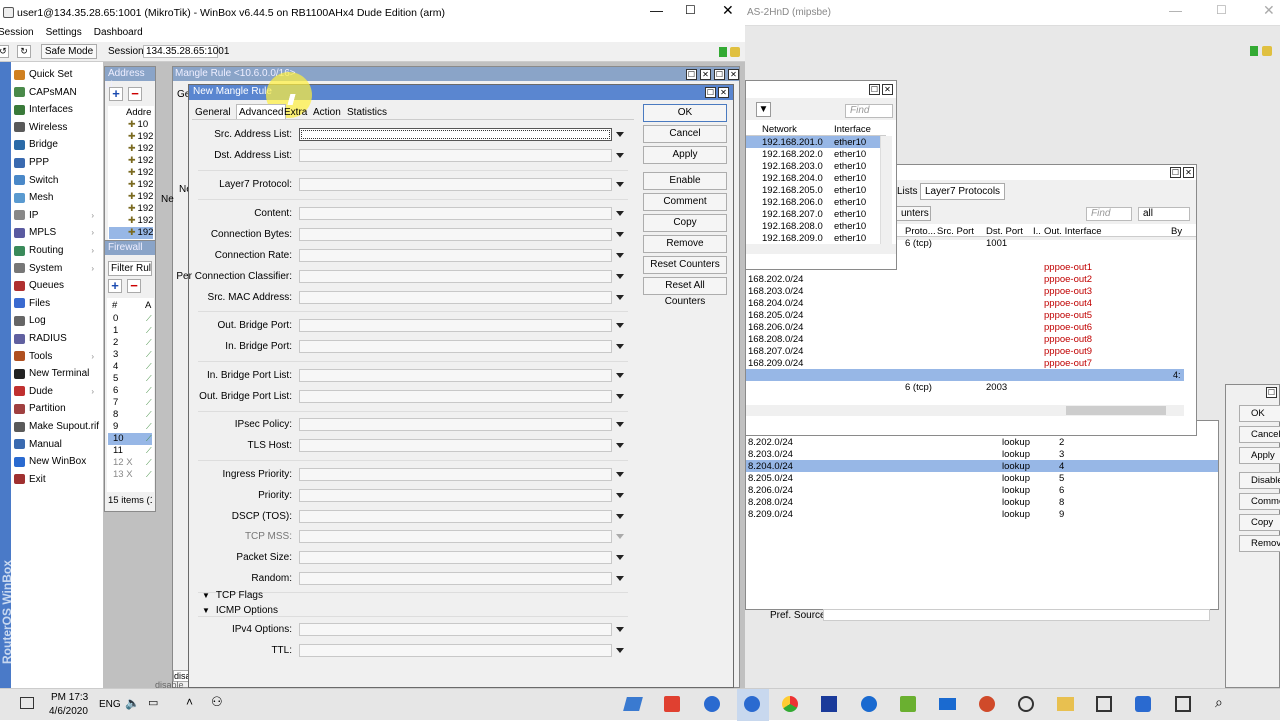  What do you see at coordinates (913, 213) in the screenshot?
I see `reset-counters-button: unters` at bounding box center [913, 213].